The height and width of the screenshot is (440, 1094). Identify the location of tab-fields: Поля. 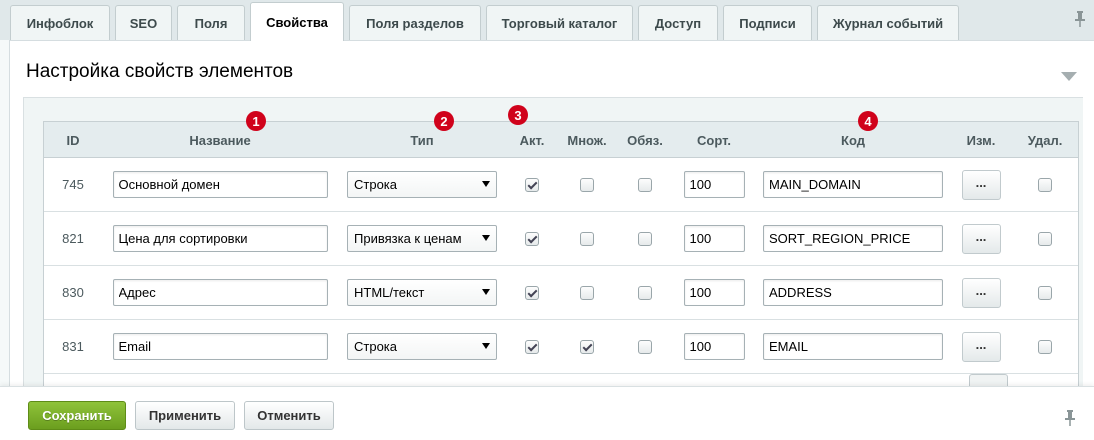
(211, 22).